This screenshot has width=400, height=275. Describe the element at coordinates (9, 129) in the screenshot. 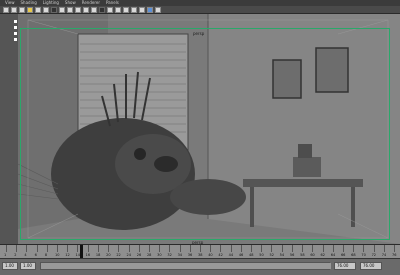

I see `left-tool-strip` at that location.